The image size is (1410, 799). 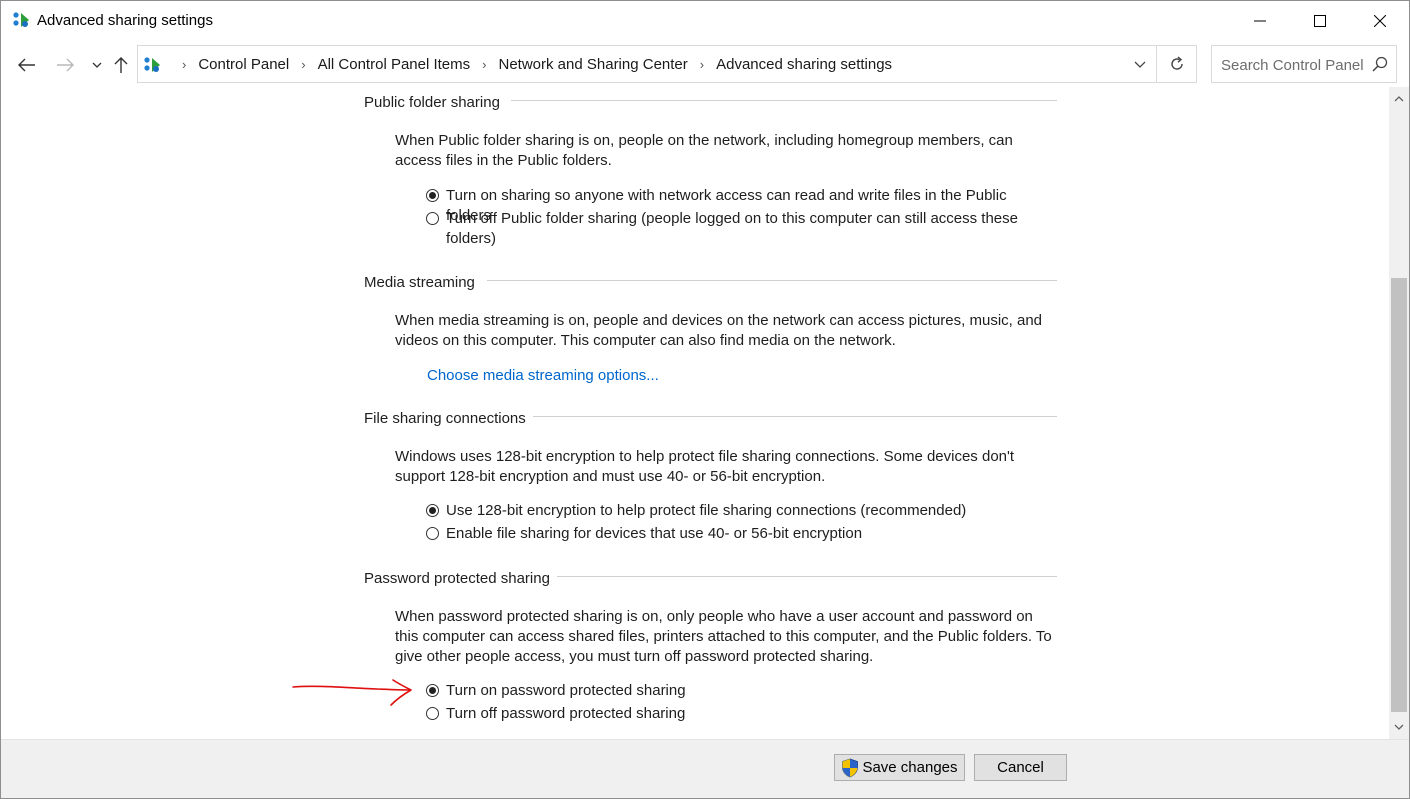 I want to click on back-button, so click(x=27, y=65).